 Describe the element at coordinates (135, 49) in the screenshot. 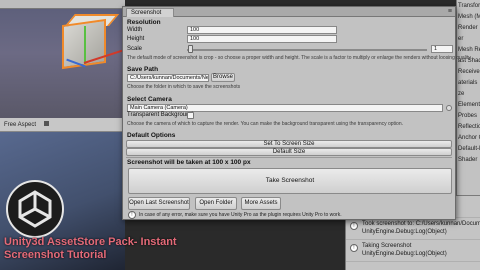

I see `scale-label: Scale` at that location.